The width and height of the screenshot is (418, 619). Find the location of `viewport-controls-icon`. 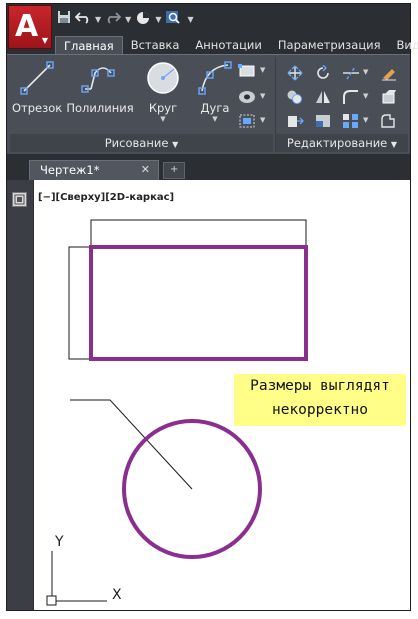

viewport-controls-icon is located at coordinates (19, 199).